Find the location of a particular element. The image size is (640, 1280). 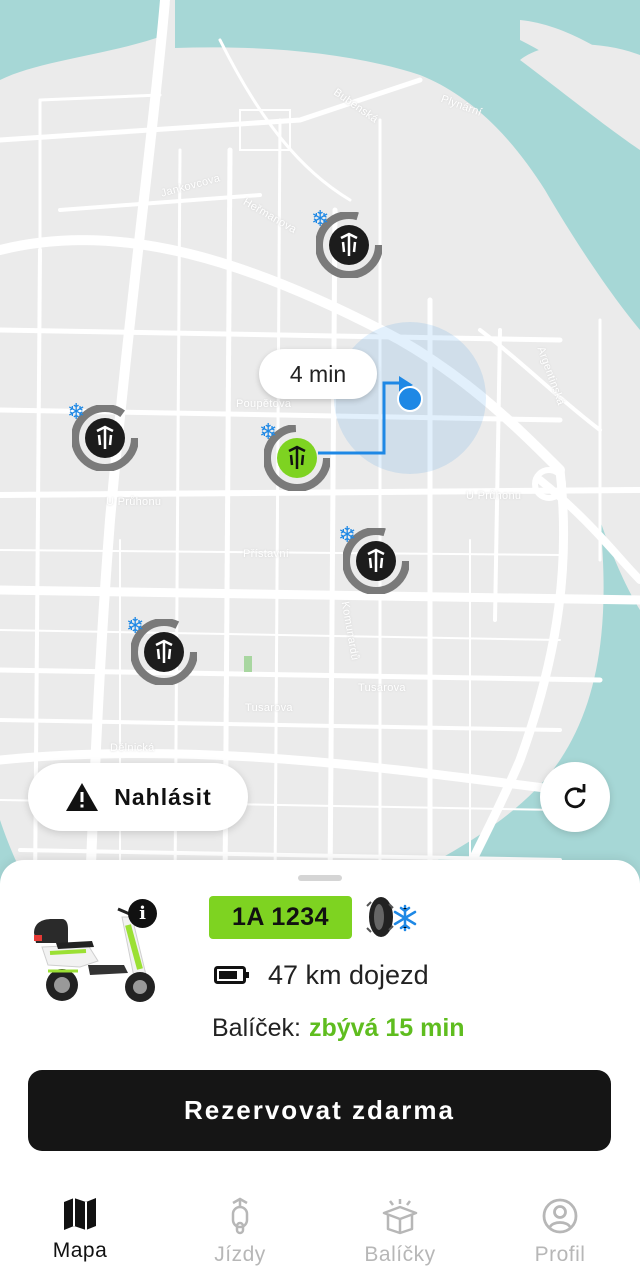

range-row: 47 km dojezd is located at coordinates (321, 975).